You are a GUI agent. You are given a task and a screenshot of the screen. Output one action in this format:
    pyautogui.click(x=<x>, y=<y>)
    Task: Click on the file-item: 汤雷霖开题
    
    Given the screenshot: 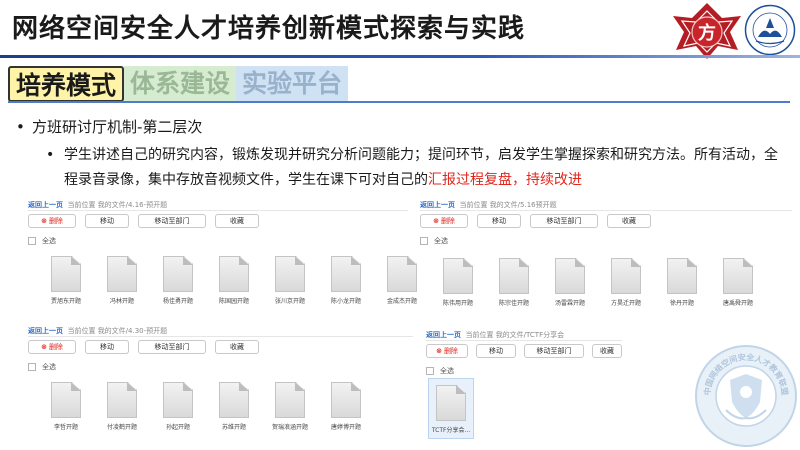 What is the action you would take?
    pyautogui.click(x=570, y=282)
    